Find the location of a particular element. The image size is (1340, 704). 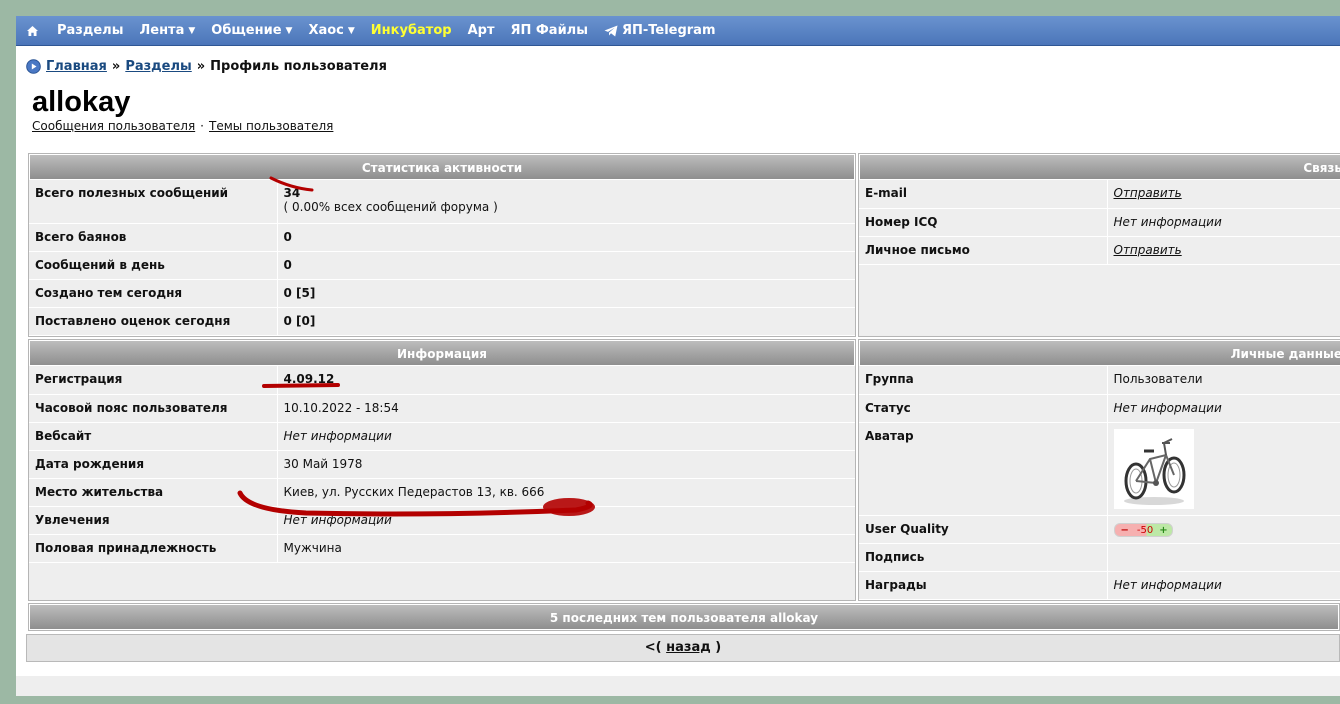

table-row: Дата рождения 30 Май 1978 is located at coordinates (442, 464).